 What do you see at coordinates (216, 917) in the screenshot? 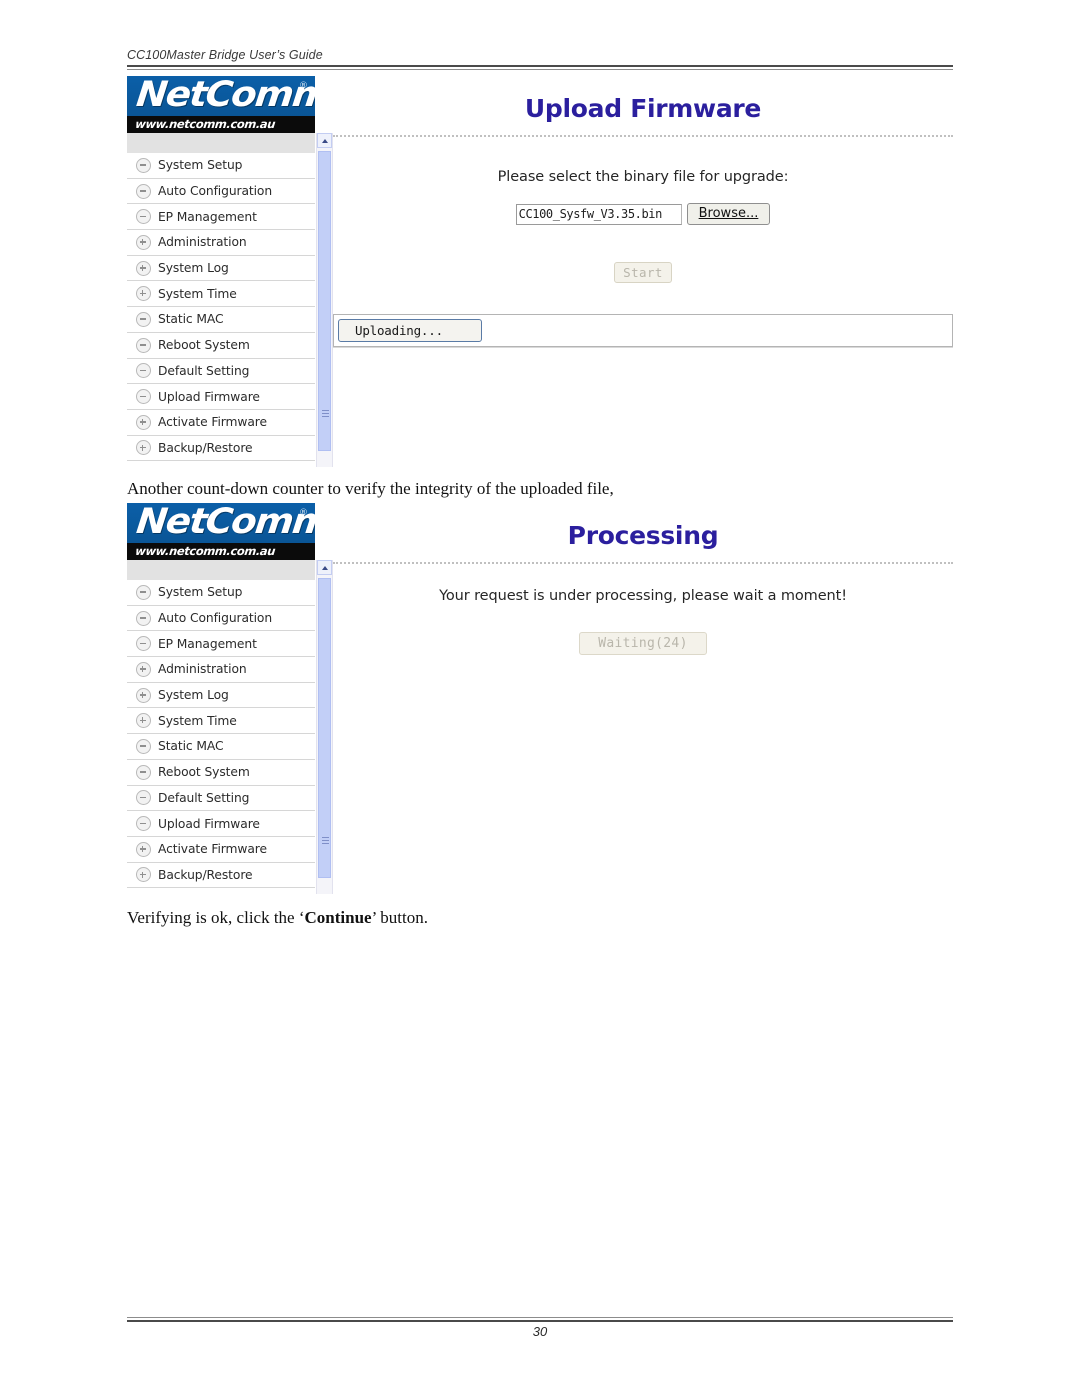
I see `caption-prefix: Verifying is ok, click the ‘` at bounding box center [216, 917].